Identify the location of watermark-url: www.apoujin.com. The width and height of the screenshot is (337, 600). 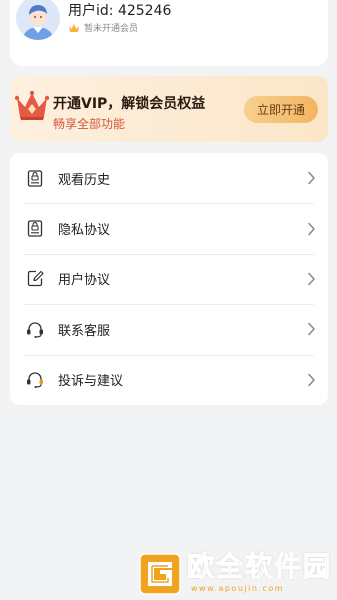
(238, 588).